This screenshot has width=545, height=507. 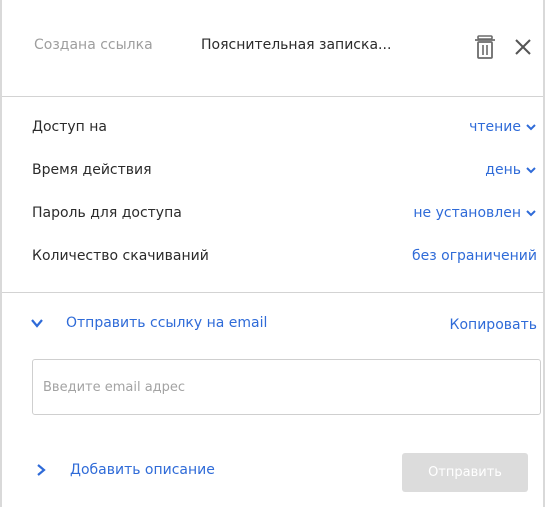 I want to click on created-link-label: Создана ссылка, so click(x=93, y=45).